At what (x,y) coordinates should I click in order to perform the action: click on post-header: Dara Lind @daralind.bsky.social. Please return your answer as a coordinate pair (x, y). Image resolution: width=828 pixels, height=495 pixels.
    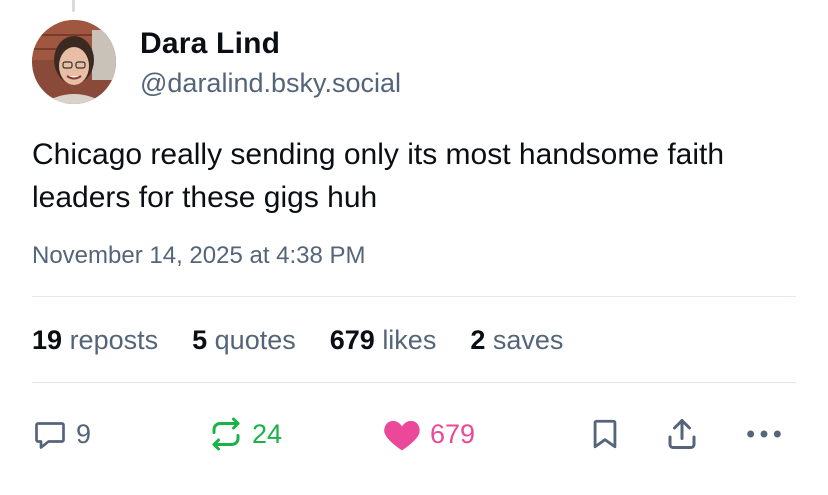
    Looking at the image, I should click on (216, 62).